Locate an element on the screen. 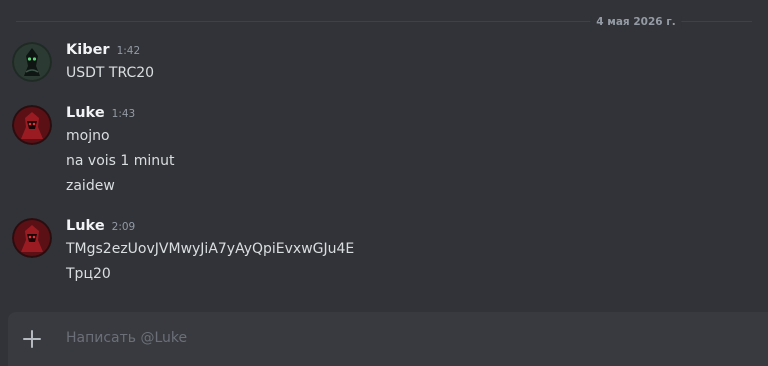  message-composer is located at coordinates (388, 339).